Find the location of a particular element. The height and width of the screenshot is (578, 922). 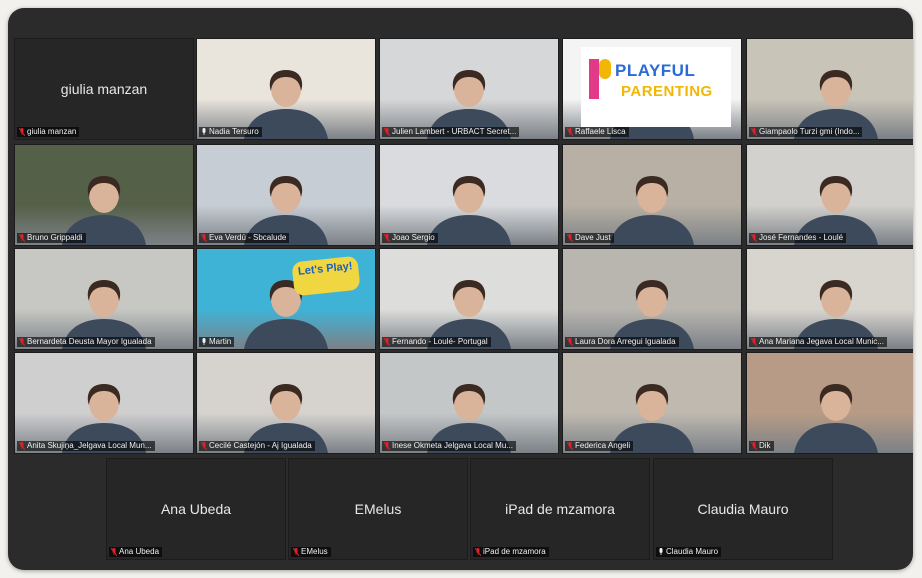

participant-name: giulia manzan is located at coordinates (52, 131).